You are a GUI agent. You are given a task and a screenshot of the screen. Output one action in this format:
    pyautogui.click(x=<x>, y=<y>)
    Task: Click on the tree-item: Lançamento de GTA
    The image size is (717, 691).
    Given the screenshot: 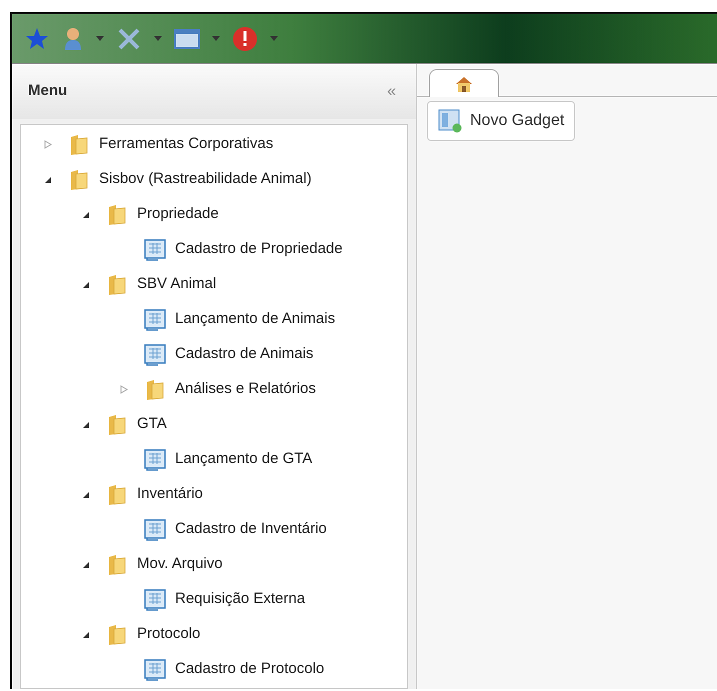 What is the action you would take?
    pyautogui.click(x=243, y=459)
    